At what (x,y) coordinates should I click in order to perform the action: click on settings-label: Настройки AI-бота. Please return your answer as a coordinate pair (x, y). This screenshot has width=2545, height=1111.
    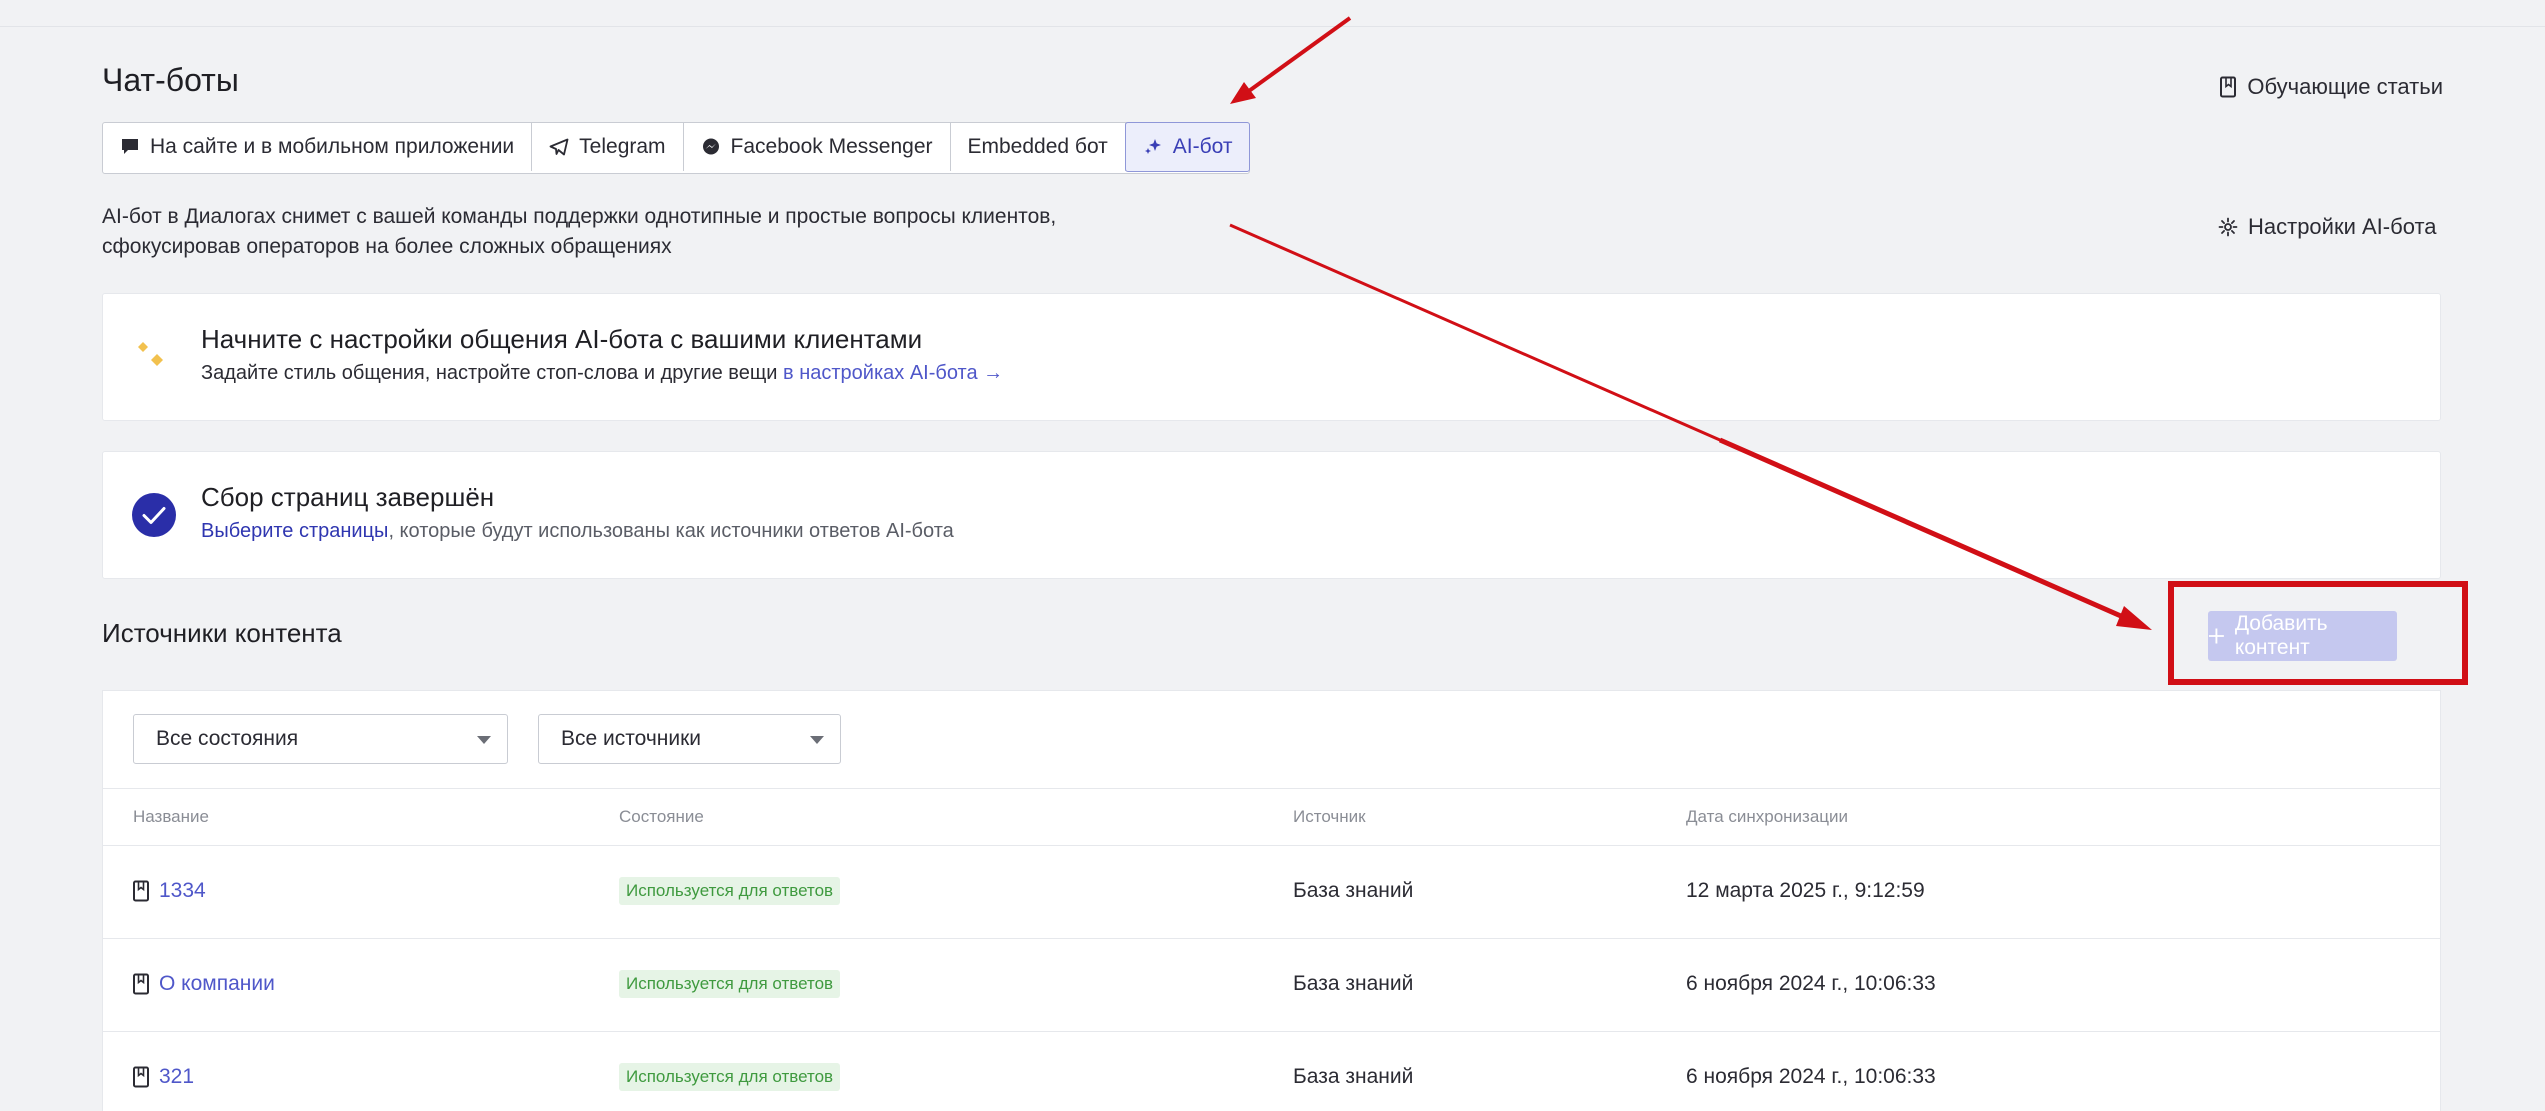
    Looking at the image, I should click on (2342, 226).